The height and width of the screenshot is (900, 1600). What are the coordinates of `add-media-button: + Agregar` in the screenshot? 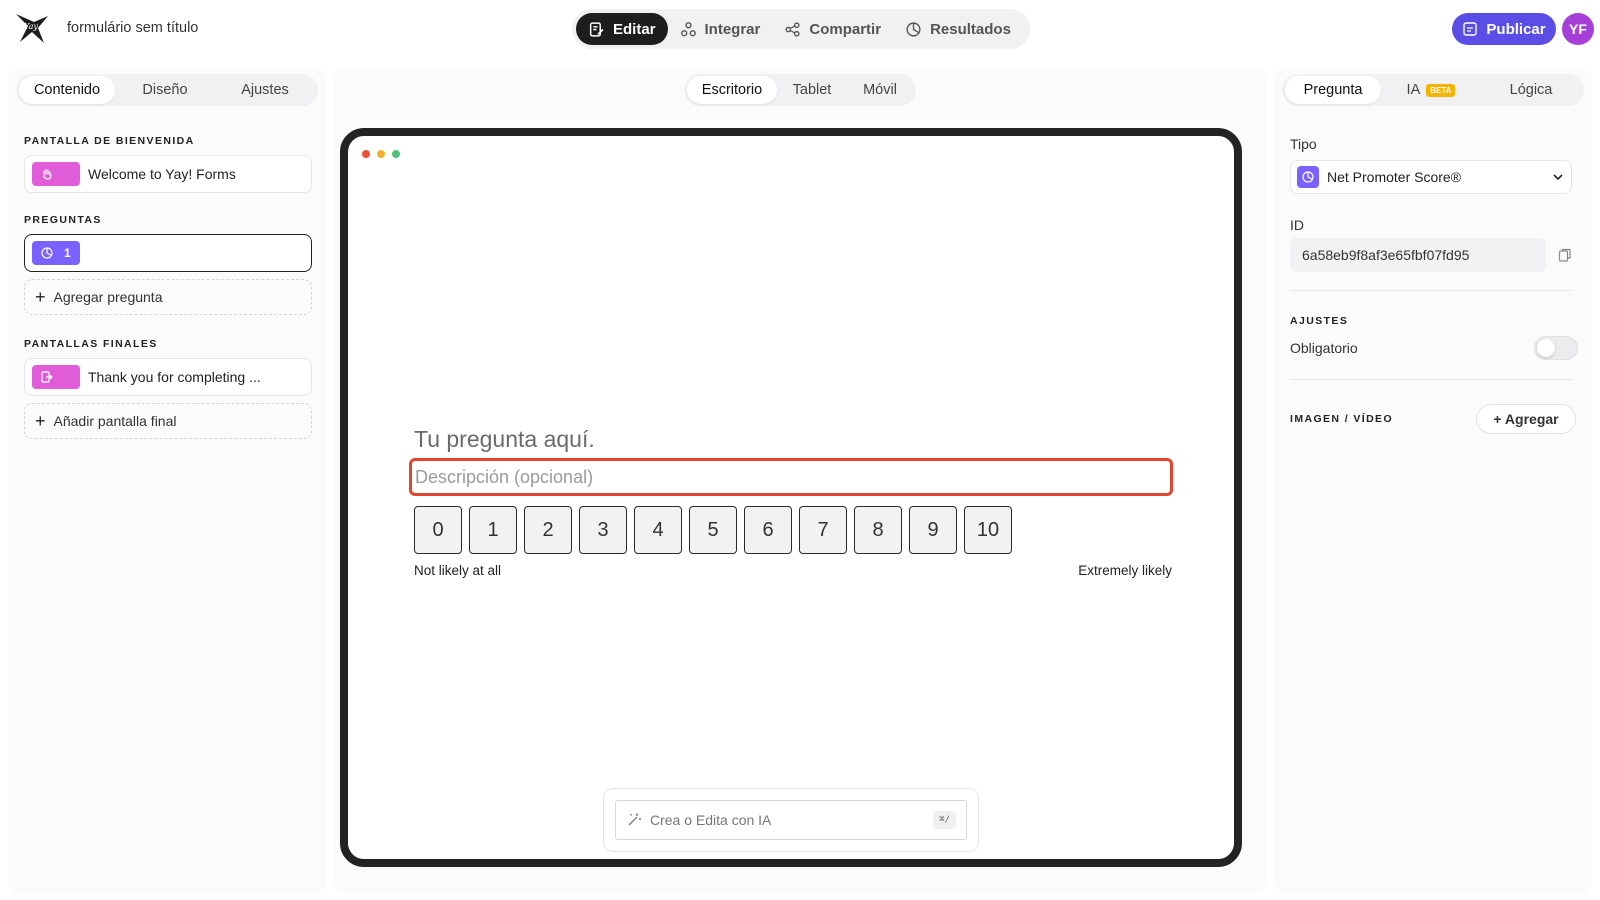 It's located at (1526, 419).